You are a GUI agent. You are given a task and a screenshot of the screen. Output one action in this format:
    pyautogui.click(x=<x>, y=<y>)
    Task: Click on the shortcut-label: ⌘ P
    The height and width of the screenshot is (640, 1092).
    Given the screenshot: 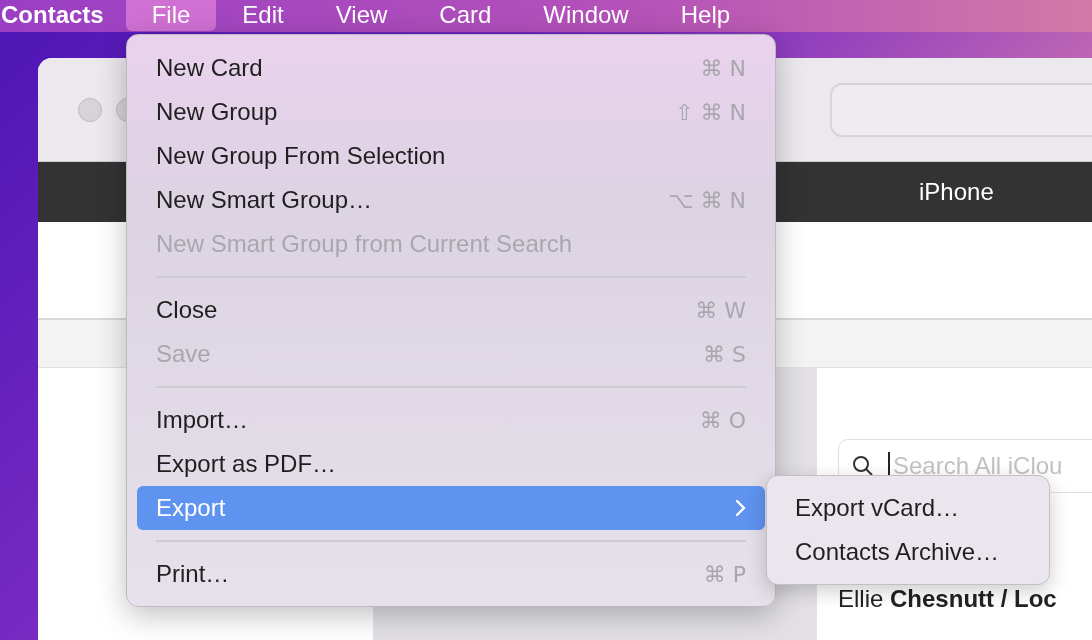 What is the action you would take?
    pyautogui.click(x=724, y=574)
    